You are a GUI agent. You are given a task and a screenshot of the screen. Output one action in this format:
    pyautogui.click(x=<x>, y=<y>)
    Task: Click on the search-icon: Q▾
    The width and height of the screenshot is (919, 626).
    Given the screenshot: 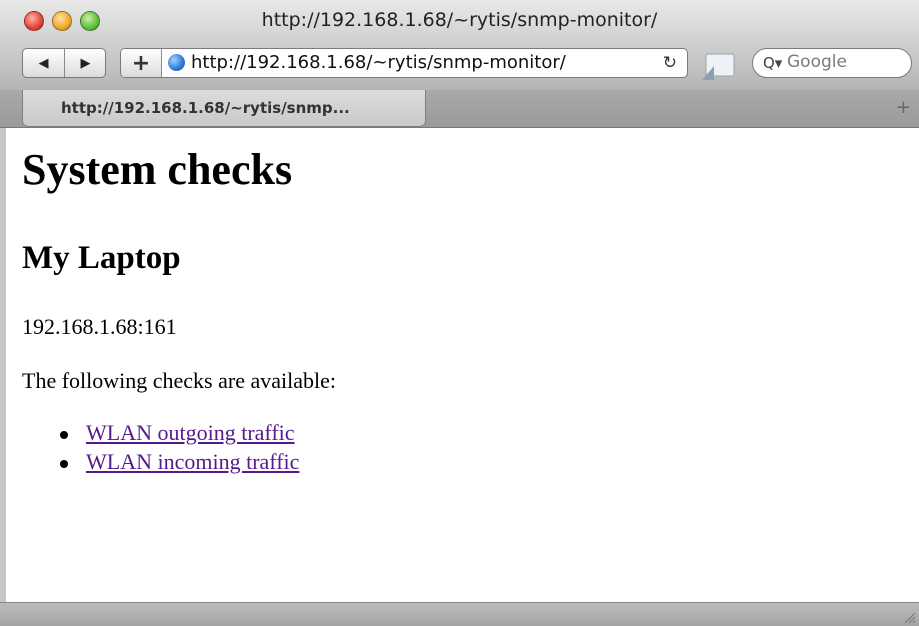 What is the action you would take?
    pyautogui.click(x=772, y=63)
    